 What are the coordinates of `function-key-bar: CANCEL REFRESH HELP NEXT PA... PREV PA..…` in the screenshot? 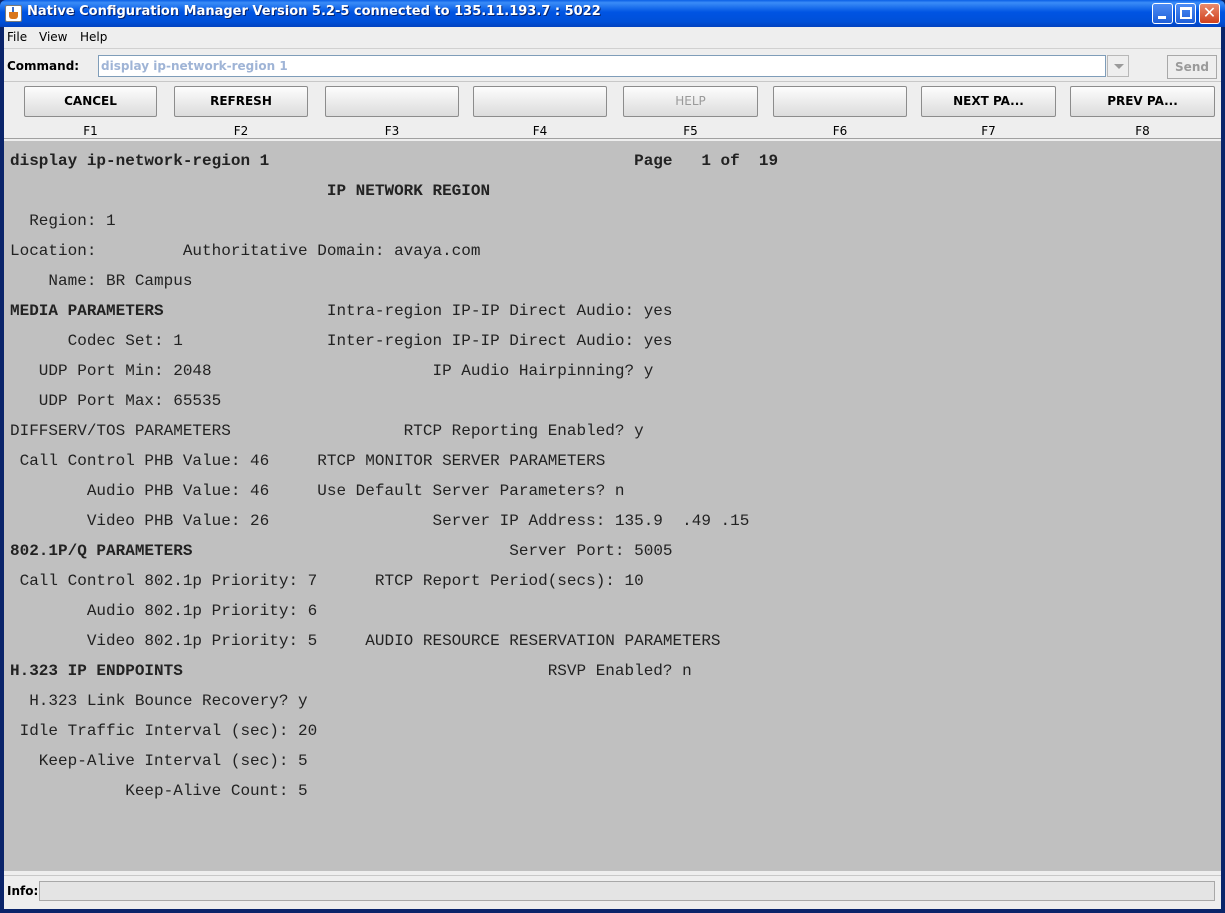 It's located at (612, 111).